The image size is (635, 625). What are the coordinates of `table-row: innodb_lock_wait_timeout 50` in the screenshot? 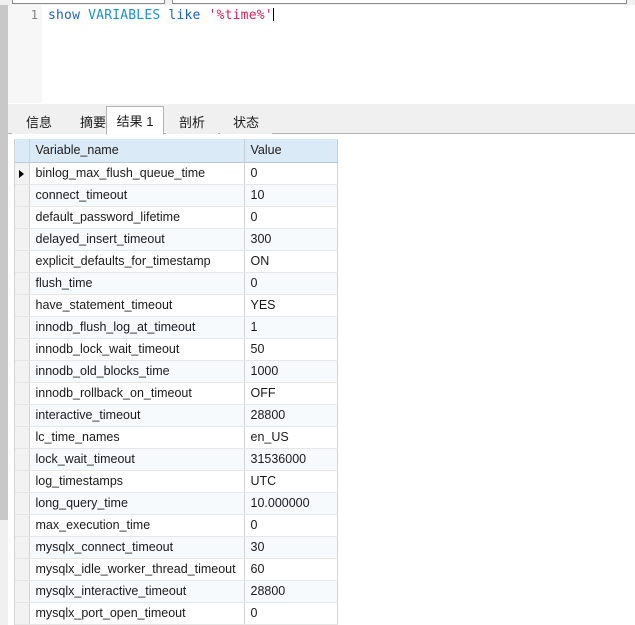 It's located at (176, 349).